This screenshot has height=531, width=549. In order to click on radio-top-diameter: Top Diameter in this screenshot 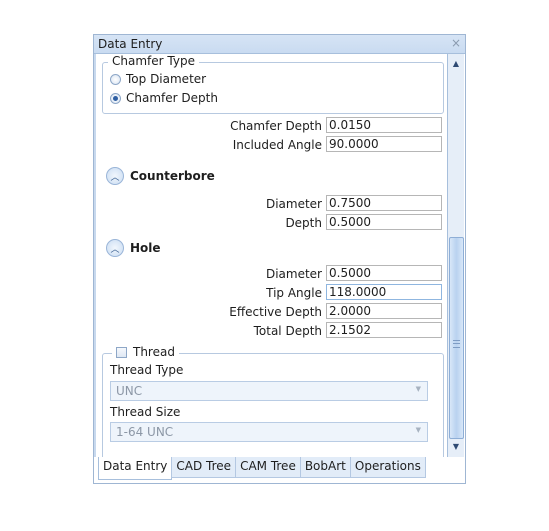, I will do `click(158, 79)`.